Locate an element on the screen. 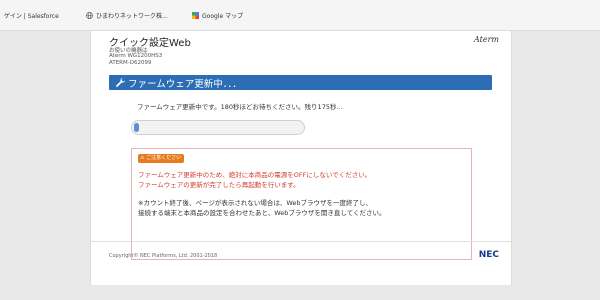 The width and height of the screenshot is (600, 300). bookmark-label: ゲイン | Salesforce is located at coordinates (31, 16).